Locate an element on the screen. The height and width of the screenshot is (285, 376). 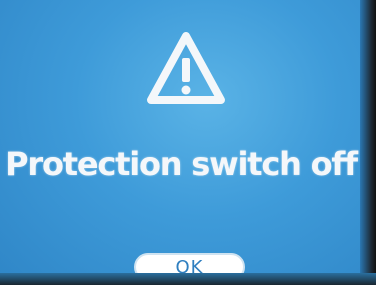
warning-triangle-icon is located at coordinates (186, 68).